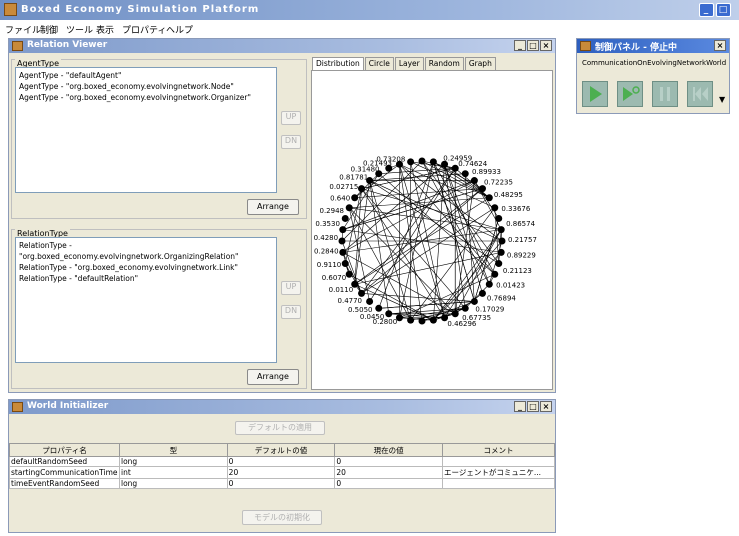 This screenshot has height=536, width=739. Describe the element at coordinates (273, 207) in the screenshot. I see `agent-arrange-button: Arrange` at that location.